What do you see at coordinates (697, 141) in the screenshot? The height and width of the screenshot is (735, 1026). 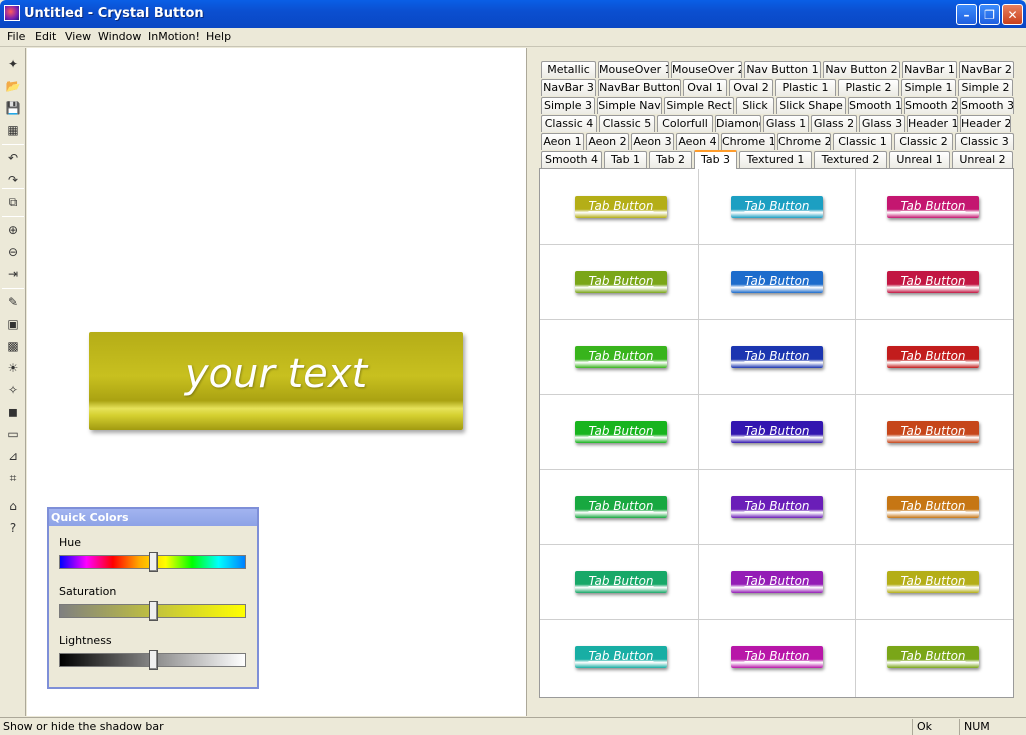 I see `tab-aeon-4: Aeon 4` at bounding box center [697, 141].